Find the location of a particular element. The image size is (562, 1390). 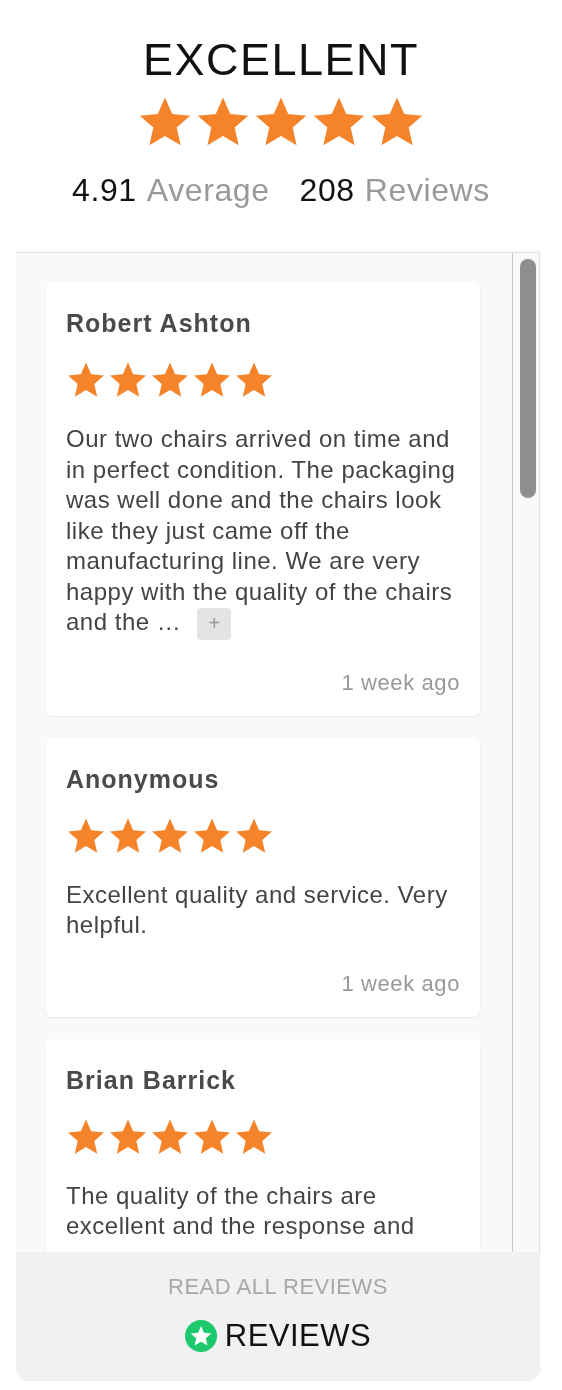

reviewer-name: Robert Ashton is located at coordinates (159, 323).